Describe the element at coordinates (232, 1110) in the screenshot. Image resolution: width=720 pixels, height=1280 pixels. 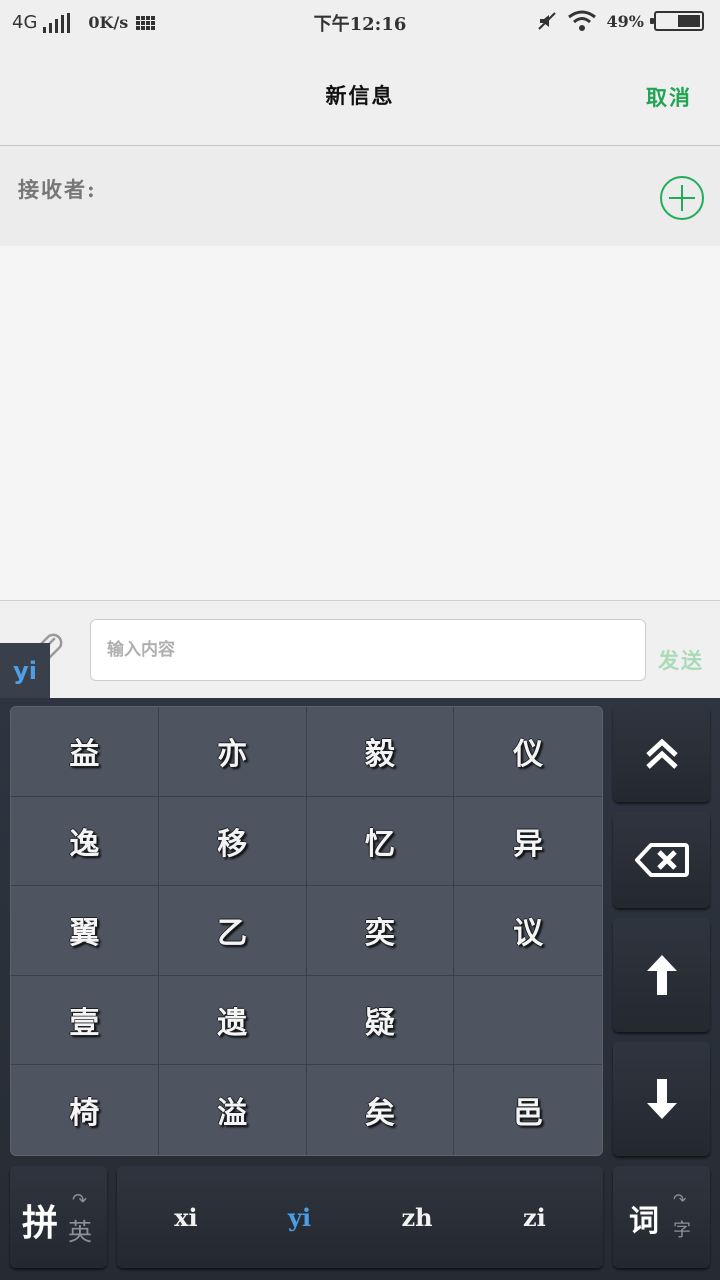
I see `candidate-key: 溢` at that location.